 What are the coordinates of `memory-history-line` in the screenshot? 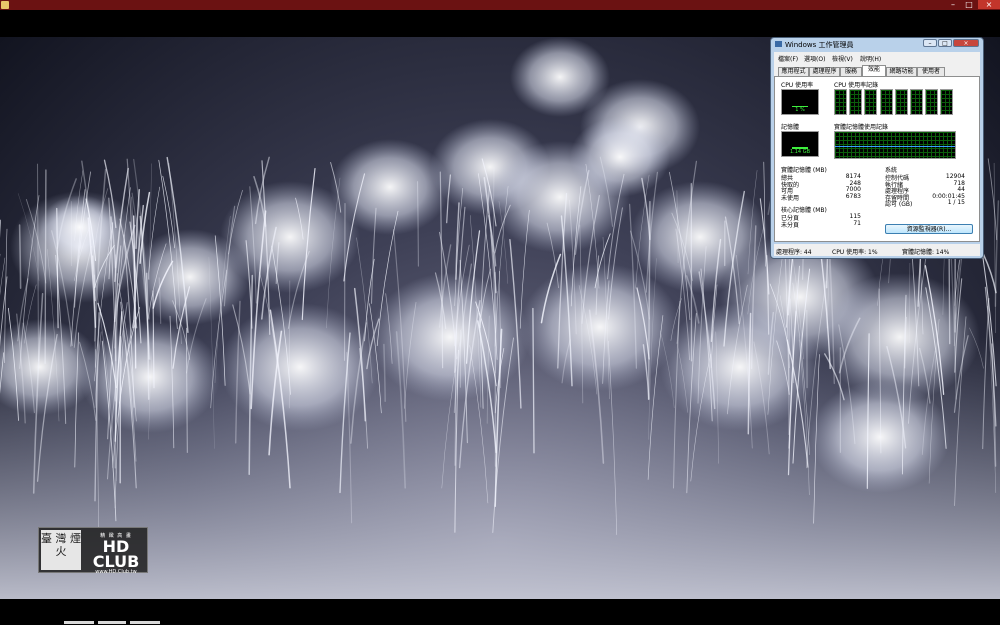 It's located at (895, 146).